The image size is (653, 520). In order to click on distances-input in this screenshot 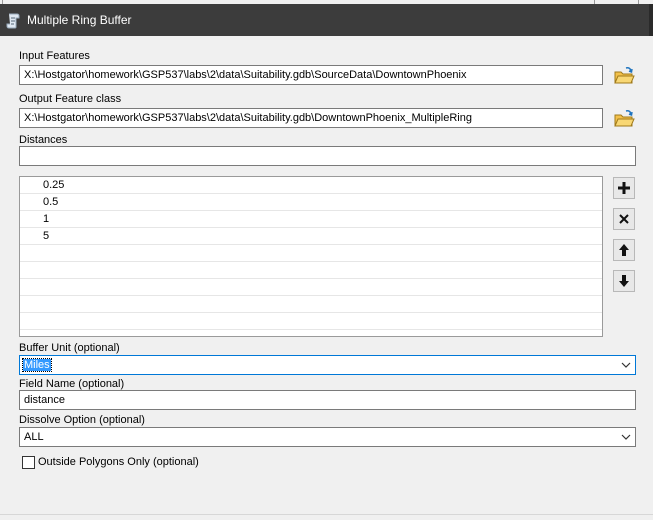, I will do `click(327, 156)`.